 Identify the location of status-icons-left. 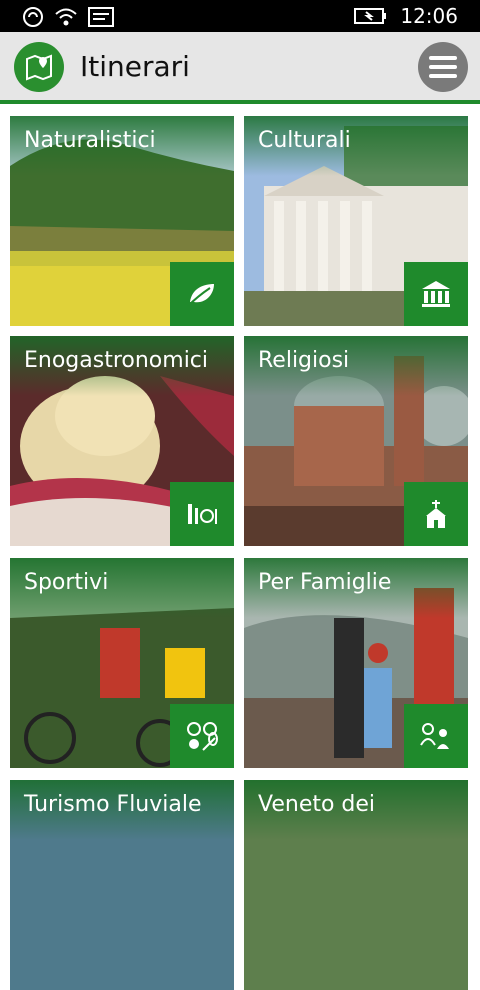
(68, 17).